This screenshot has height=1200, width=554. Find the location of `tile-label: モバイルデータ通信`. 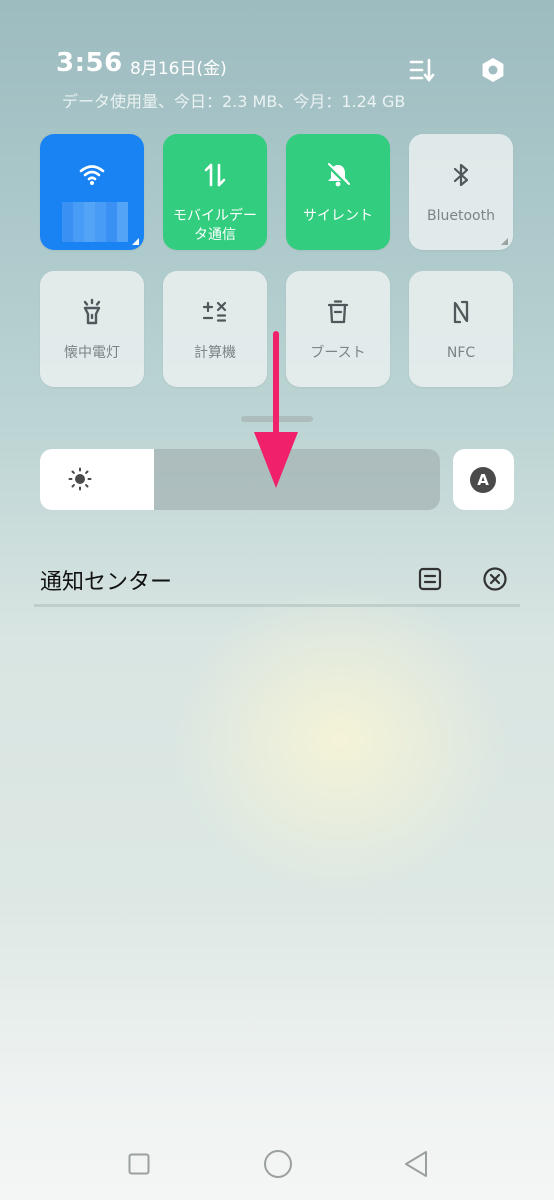

tile-label: モバイルデータ通信 is located at coordinates (215, 225).